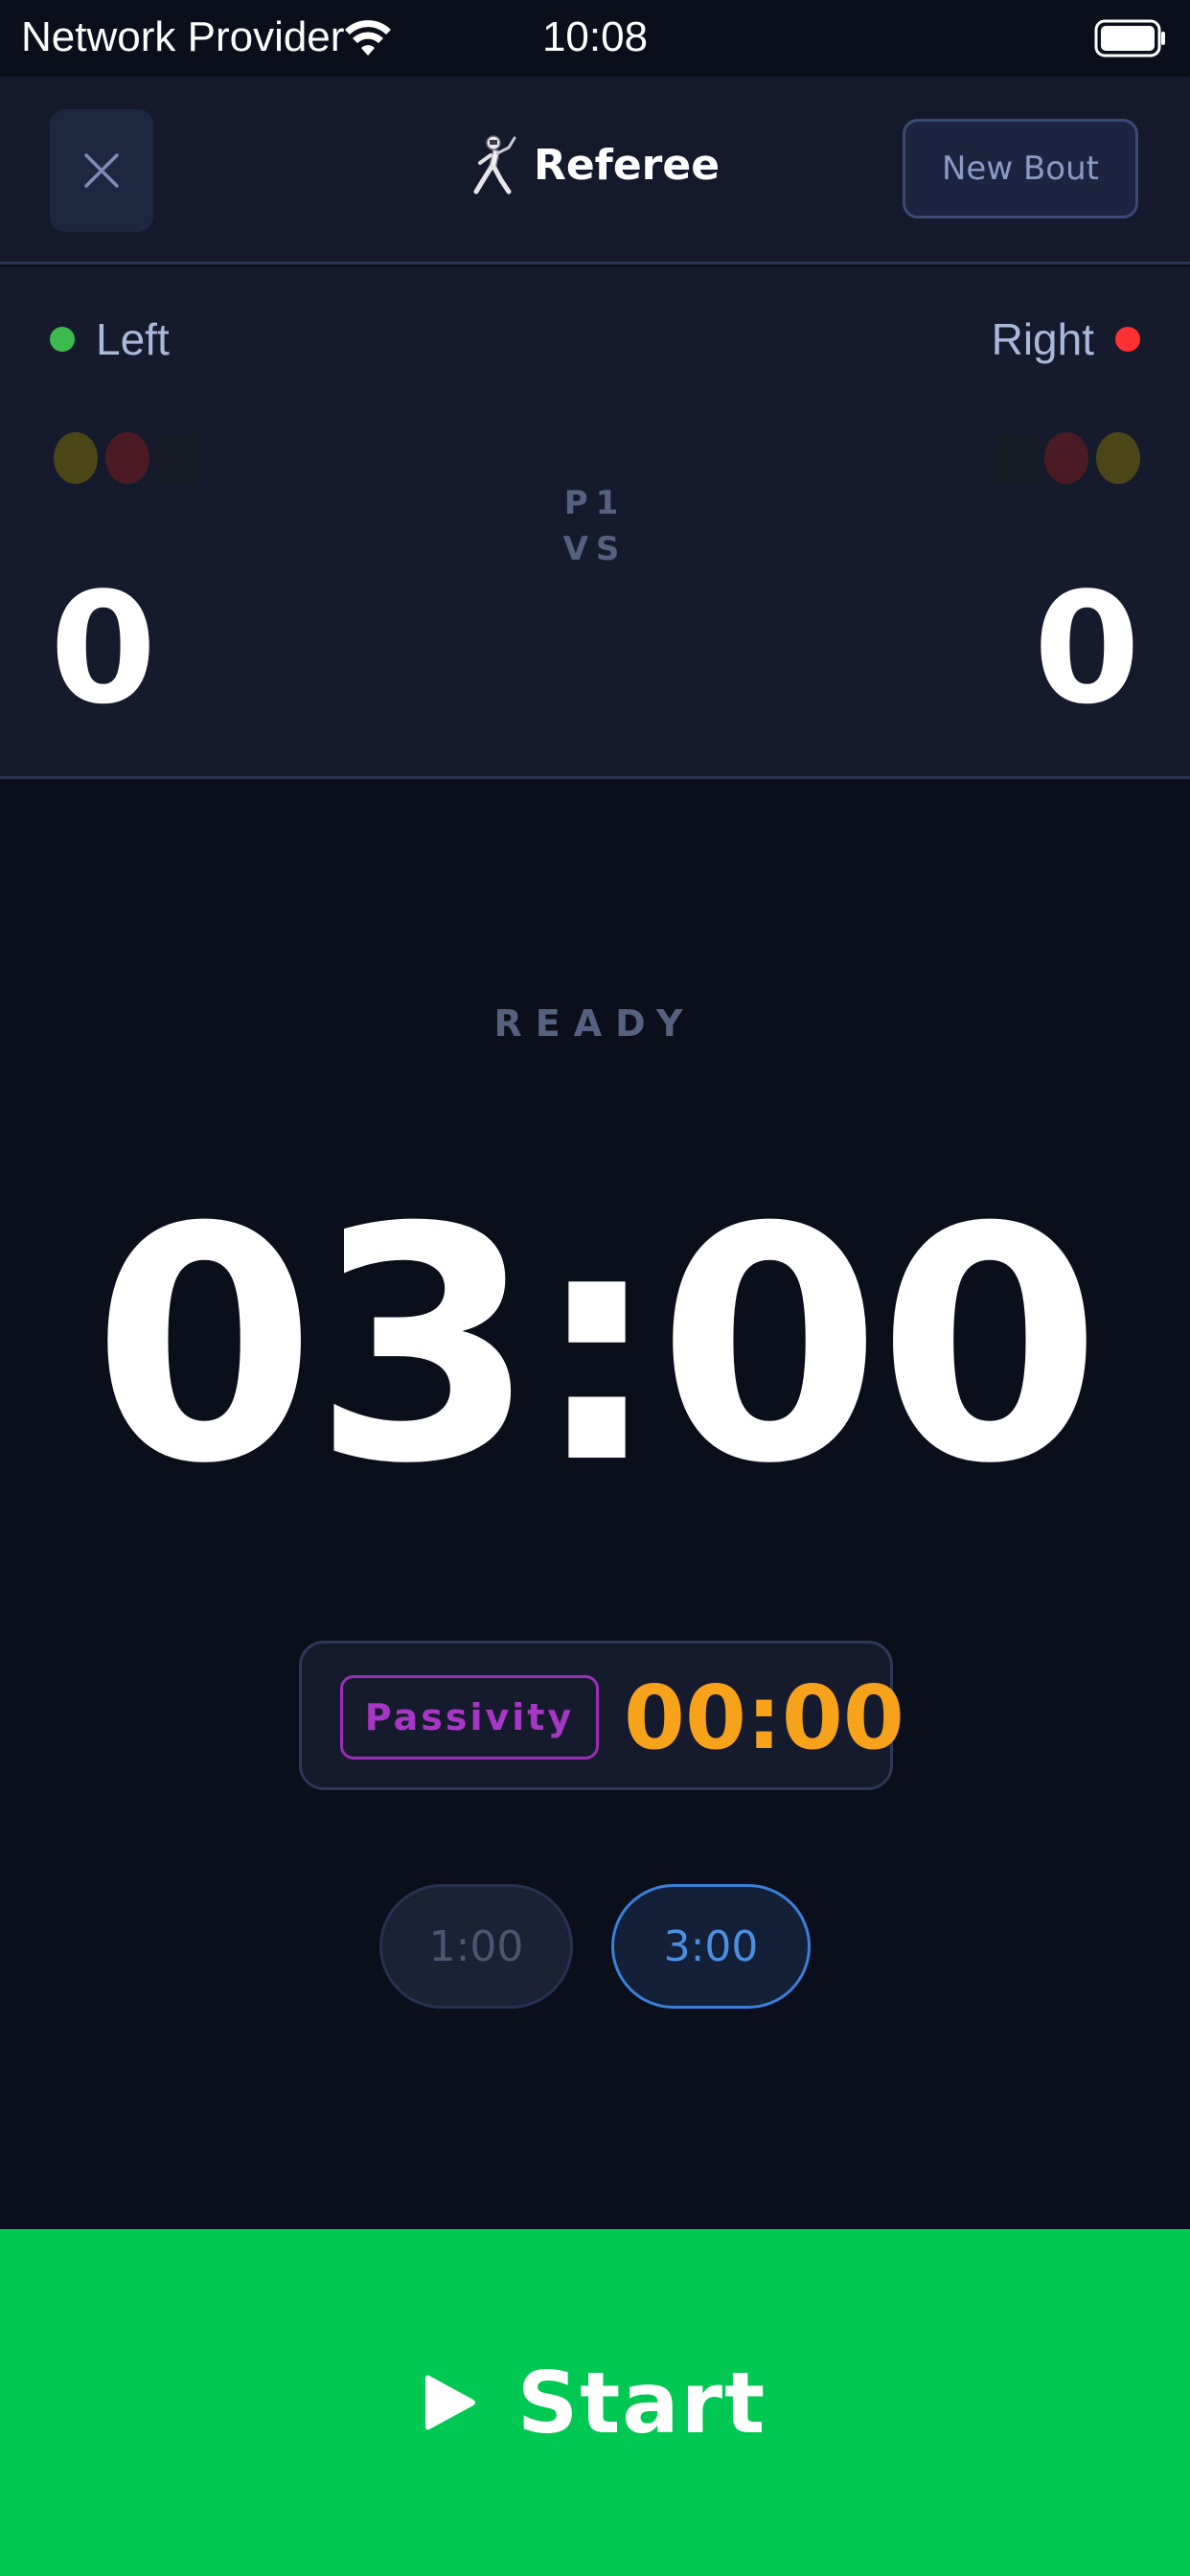  I want to click on bout-timer: 03:00, so click(595, 1347).